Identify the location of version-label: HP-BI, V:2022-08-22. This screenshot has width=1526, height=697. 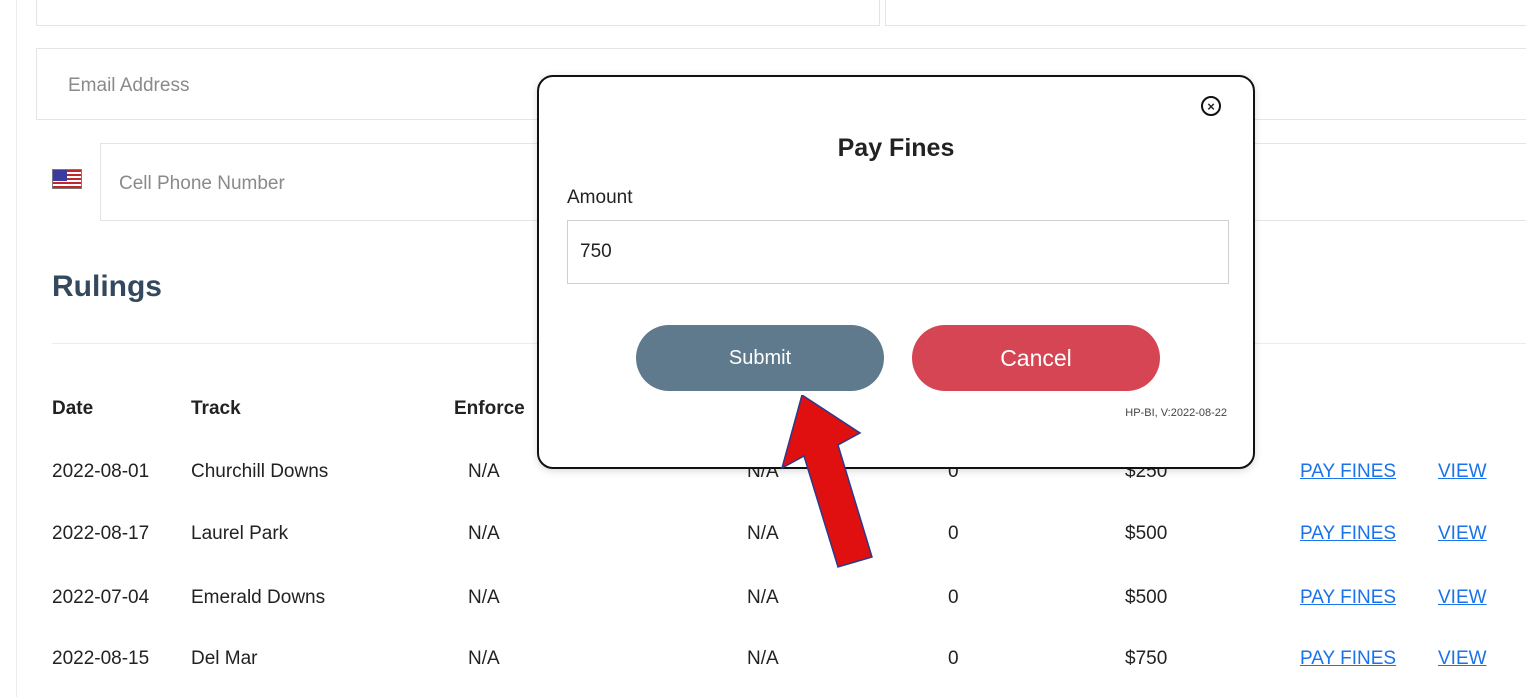
(1176, 413).